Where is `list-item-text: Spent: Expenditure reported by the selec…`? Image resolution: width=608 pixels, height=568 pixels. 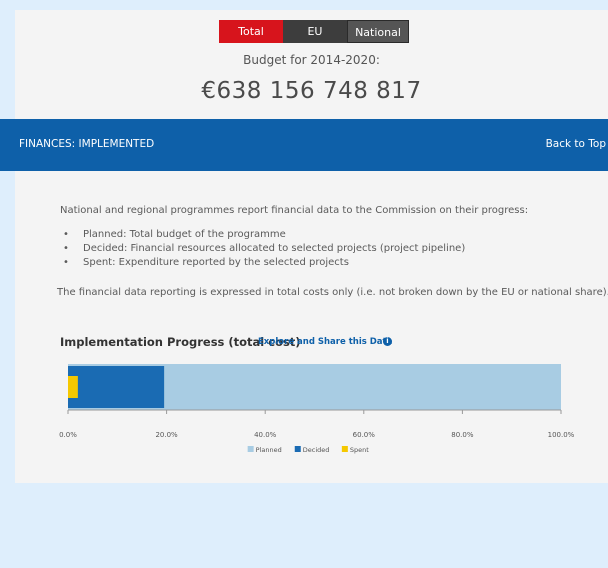
list-item-text: Spent: Expenditure reported by the selec… is located at coordinates (216, 262).